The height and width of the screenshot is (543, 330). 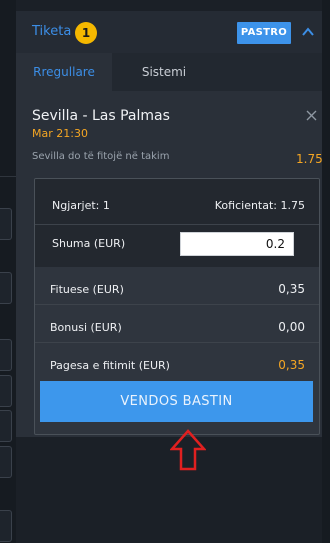 What do you see at coordinates (86, 33) in the screenshot?
I see `selection-count-badge: 1` at bounding box center [86, 33].